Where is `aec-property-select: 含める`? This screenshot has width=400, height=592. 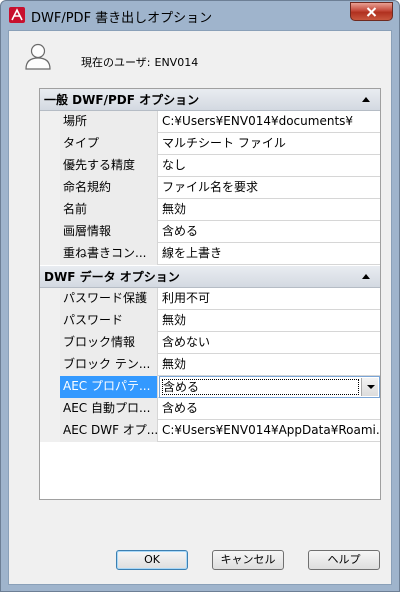
aec-property-select: 含める is located at coordinates (269, 387).